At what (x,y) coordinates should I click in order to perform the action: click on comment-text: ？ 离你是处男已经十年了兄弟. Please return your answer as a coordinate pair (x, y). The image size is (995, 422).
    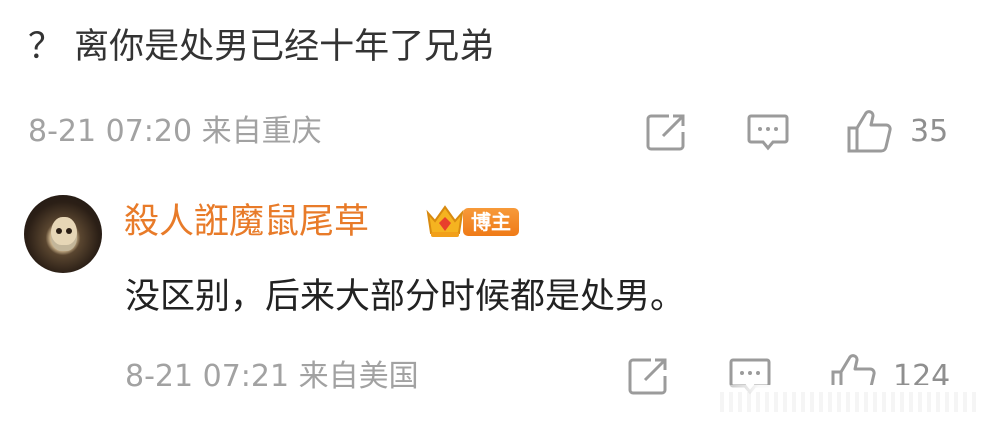
    Looking at the image, I should click on (261, 47).